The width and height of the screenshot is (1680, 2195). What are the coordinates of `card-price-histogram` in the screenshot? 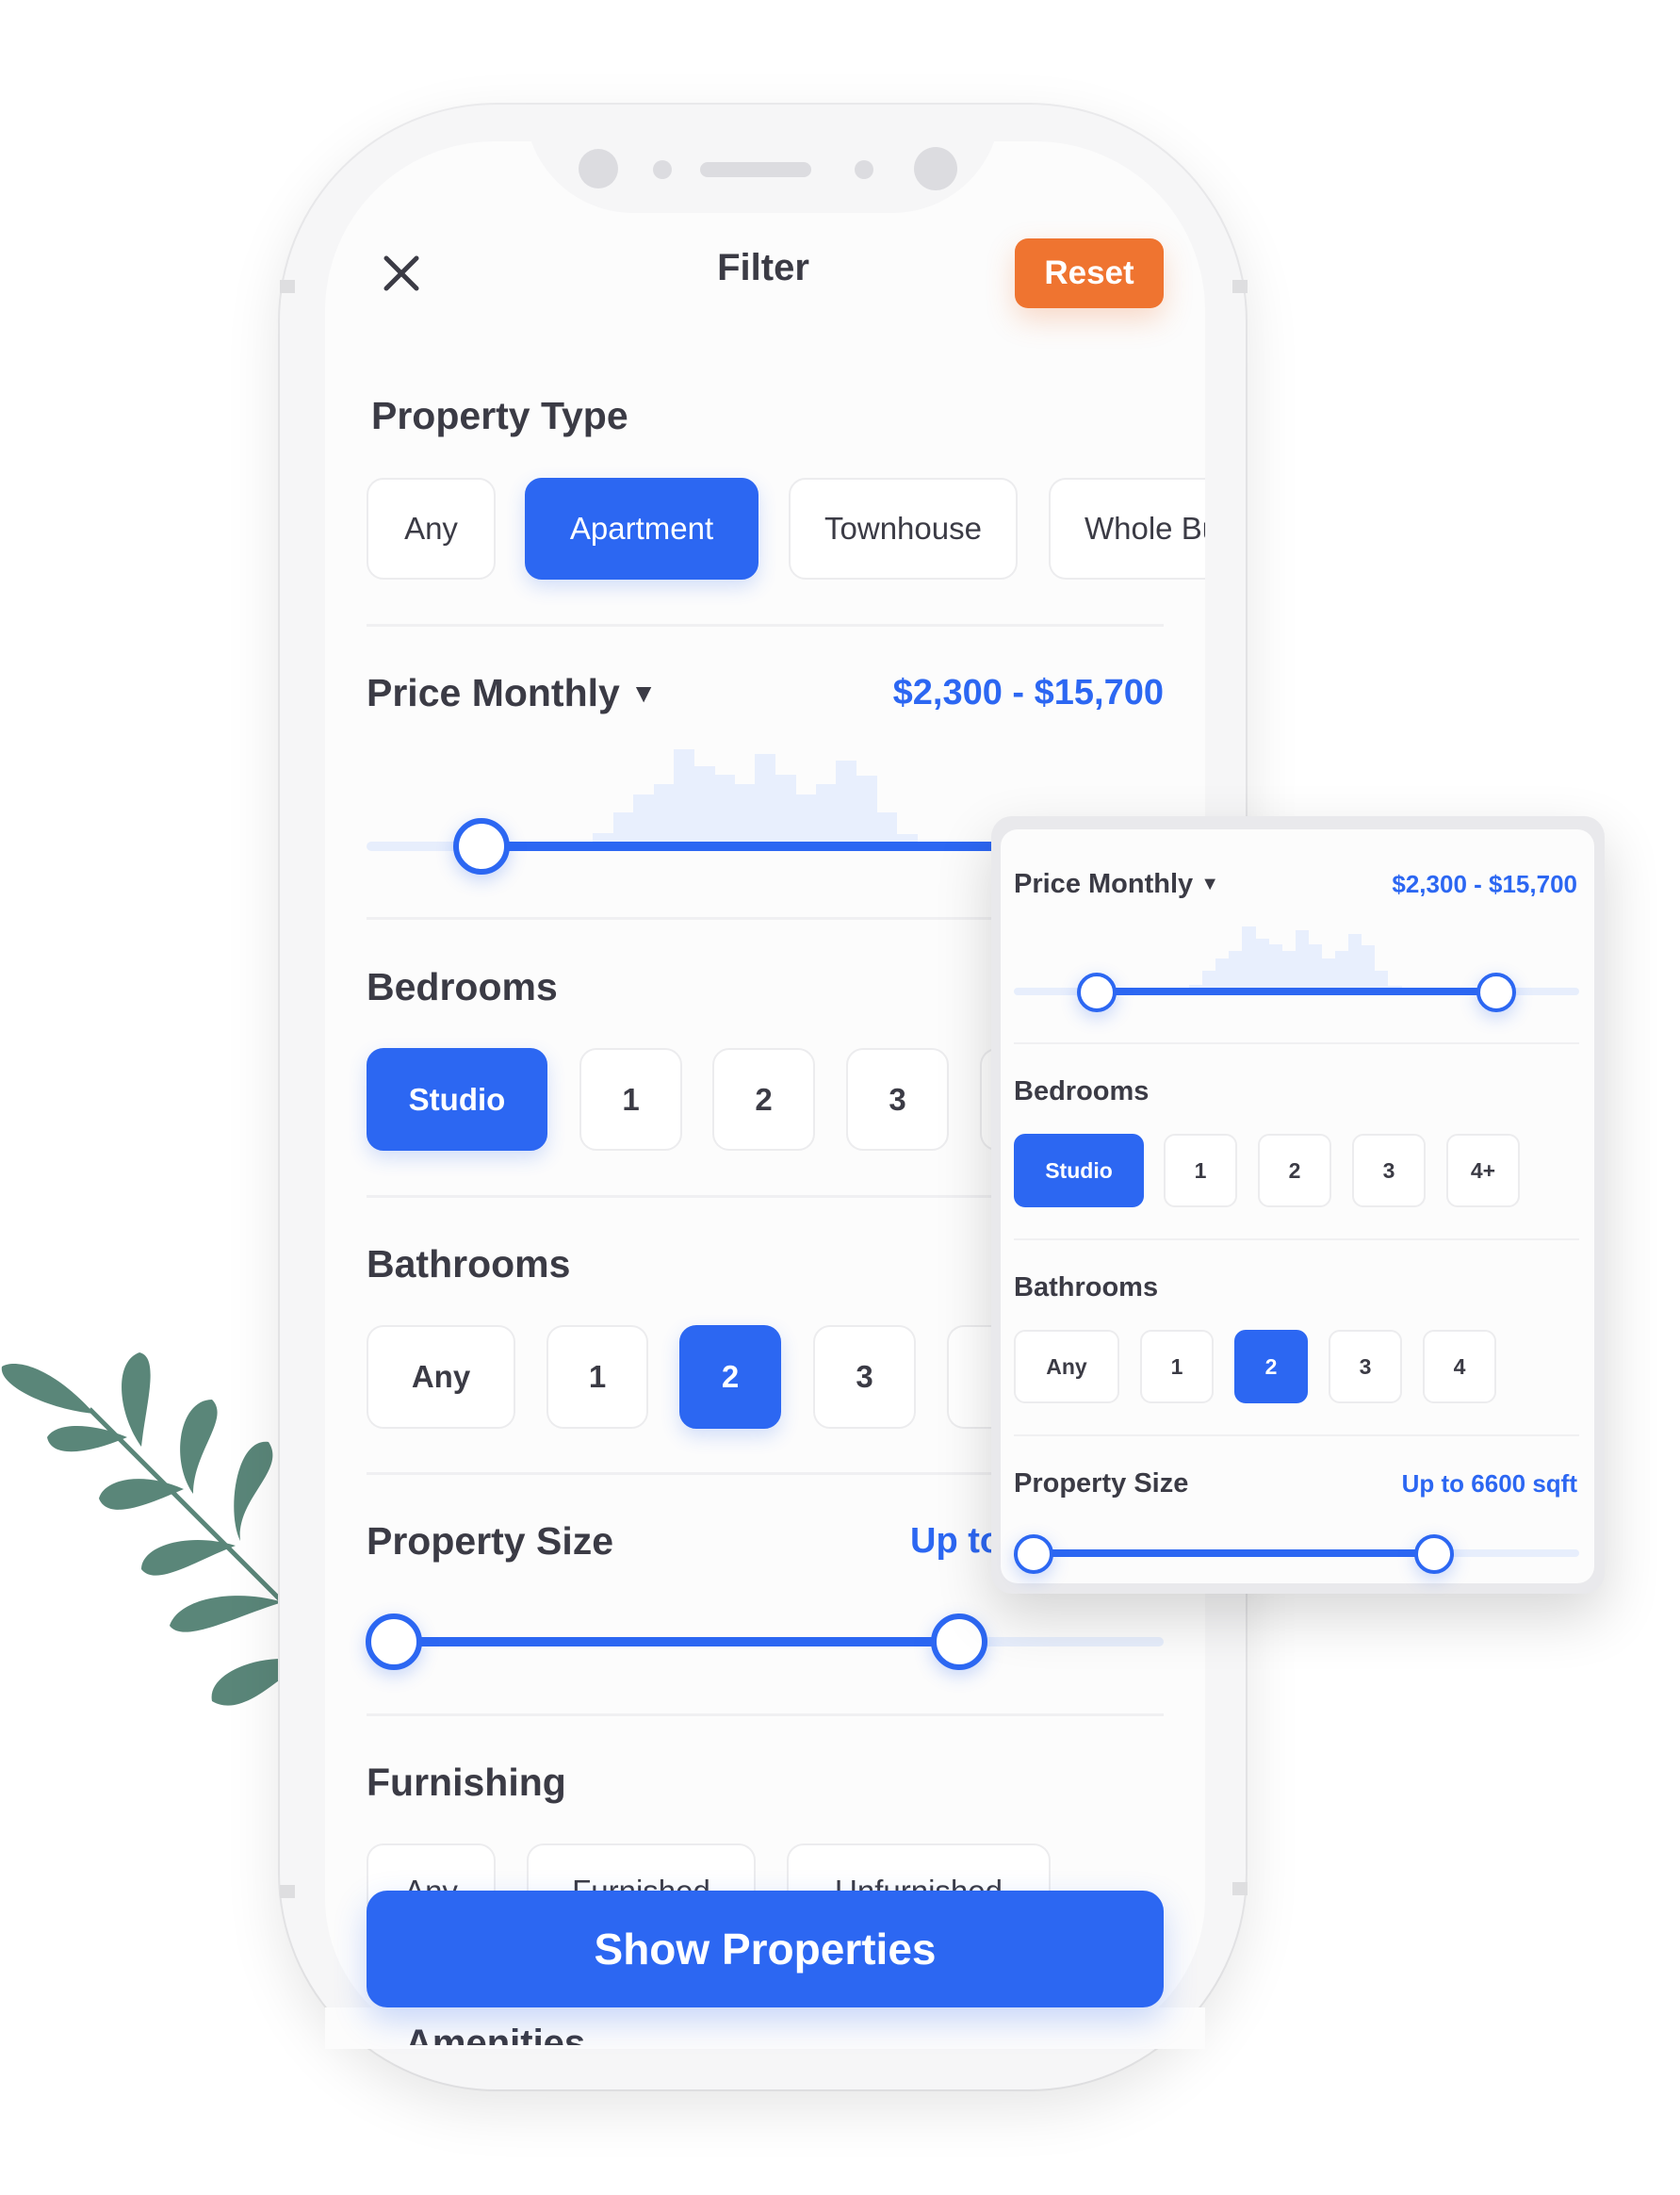 It's located at (1295, 959).